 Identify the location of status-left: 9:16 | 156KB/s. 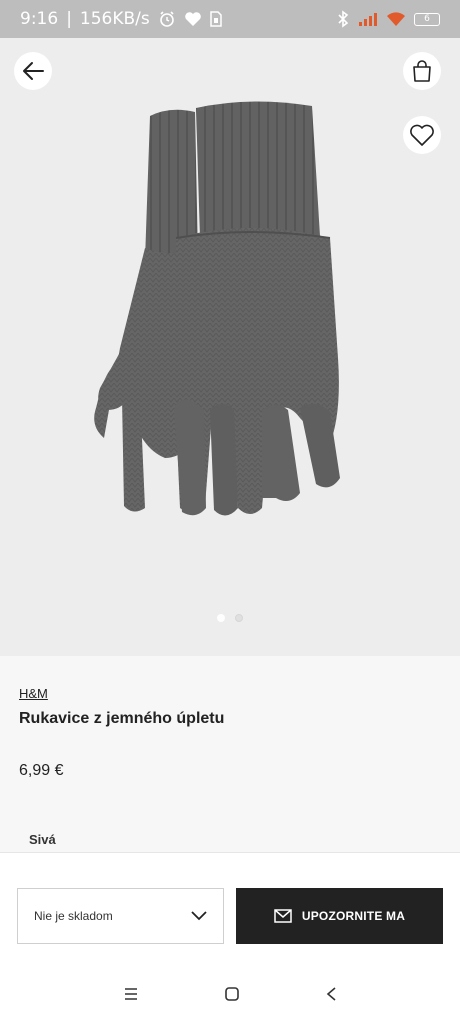
(121, 19).